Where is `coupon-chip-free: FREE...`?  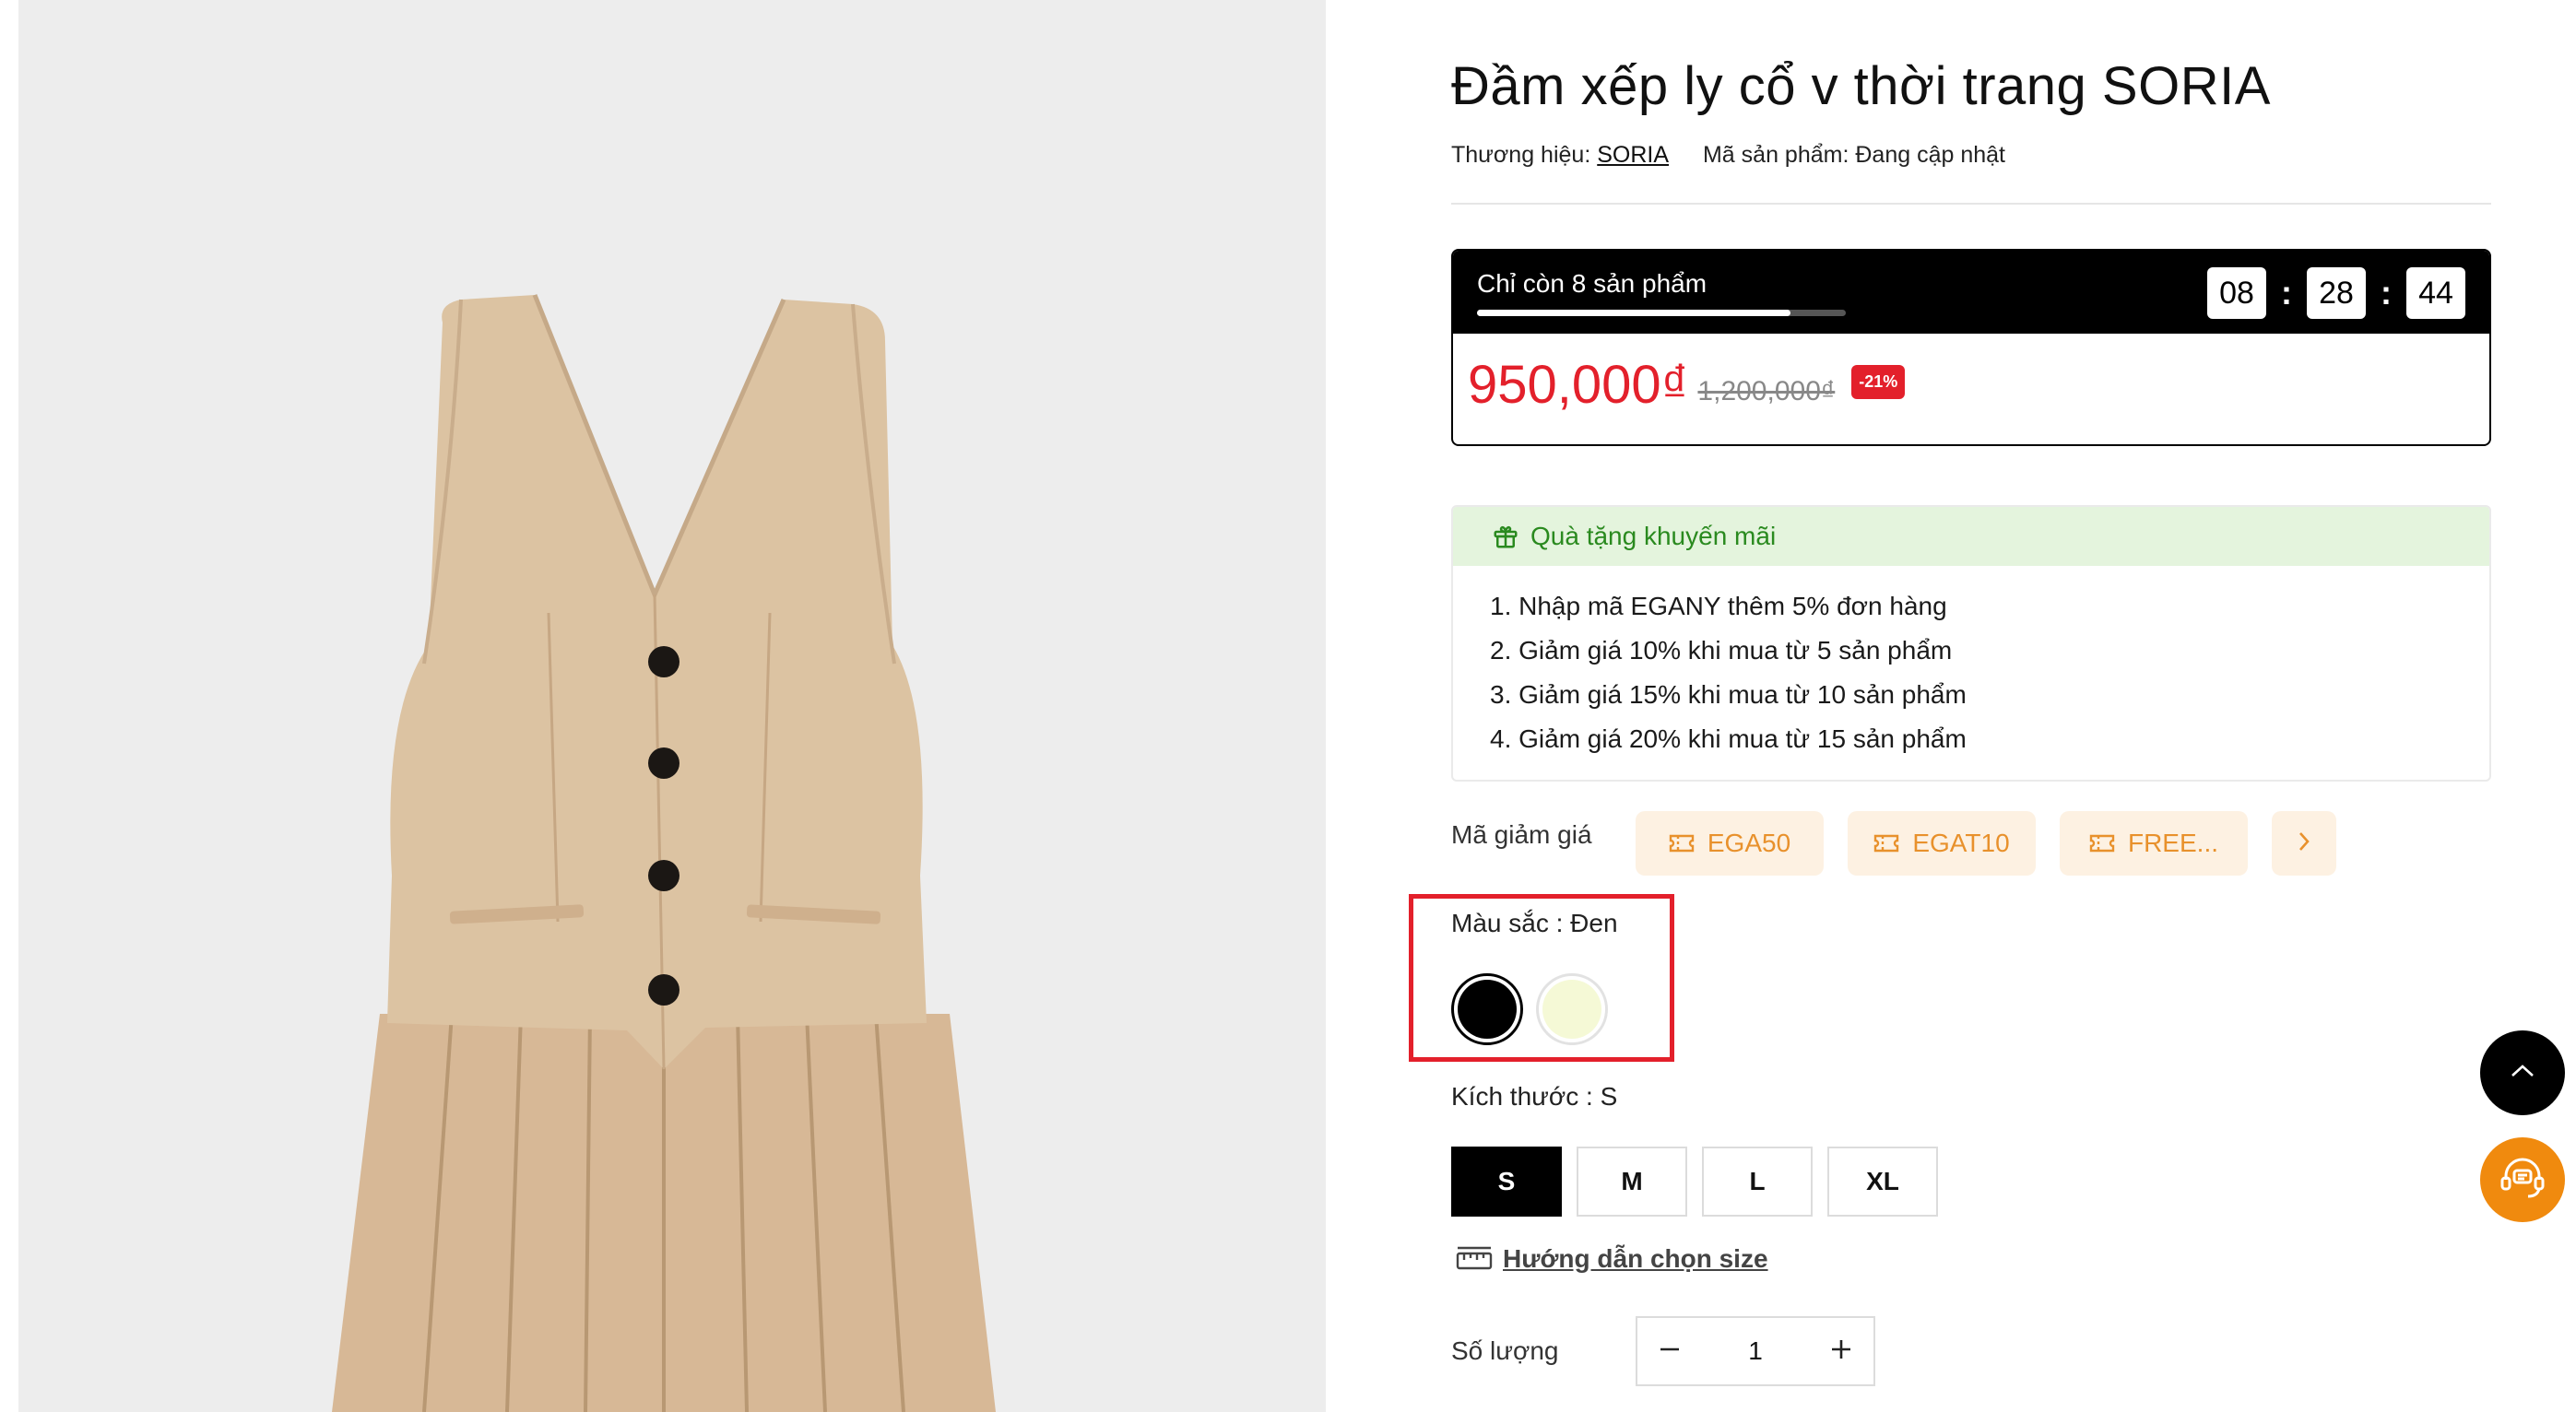 coupon-chip-free: FREE... is located at coordinates (2154, 843).